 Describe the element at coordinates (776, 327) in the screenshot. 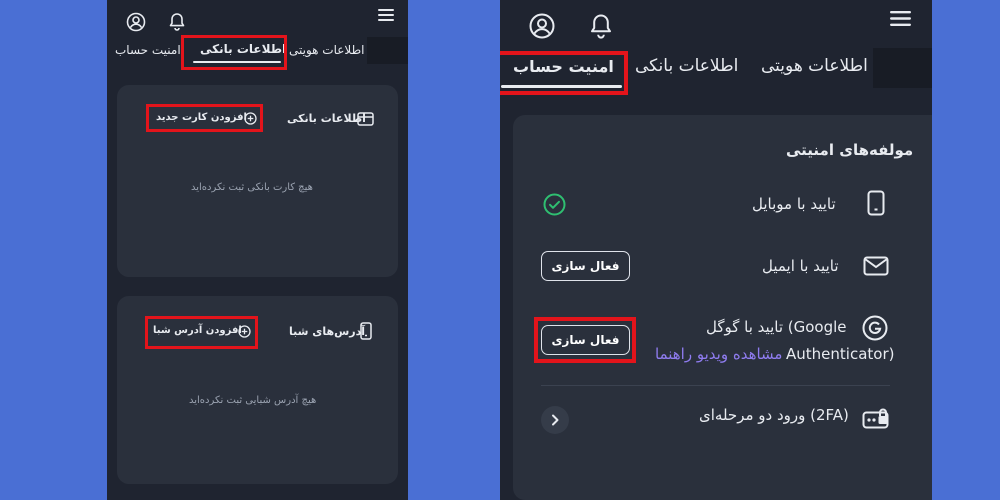

I see `google-authenticator-label-line1: تایید با گوگل (Google` at that location.